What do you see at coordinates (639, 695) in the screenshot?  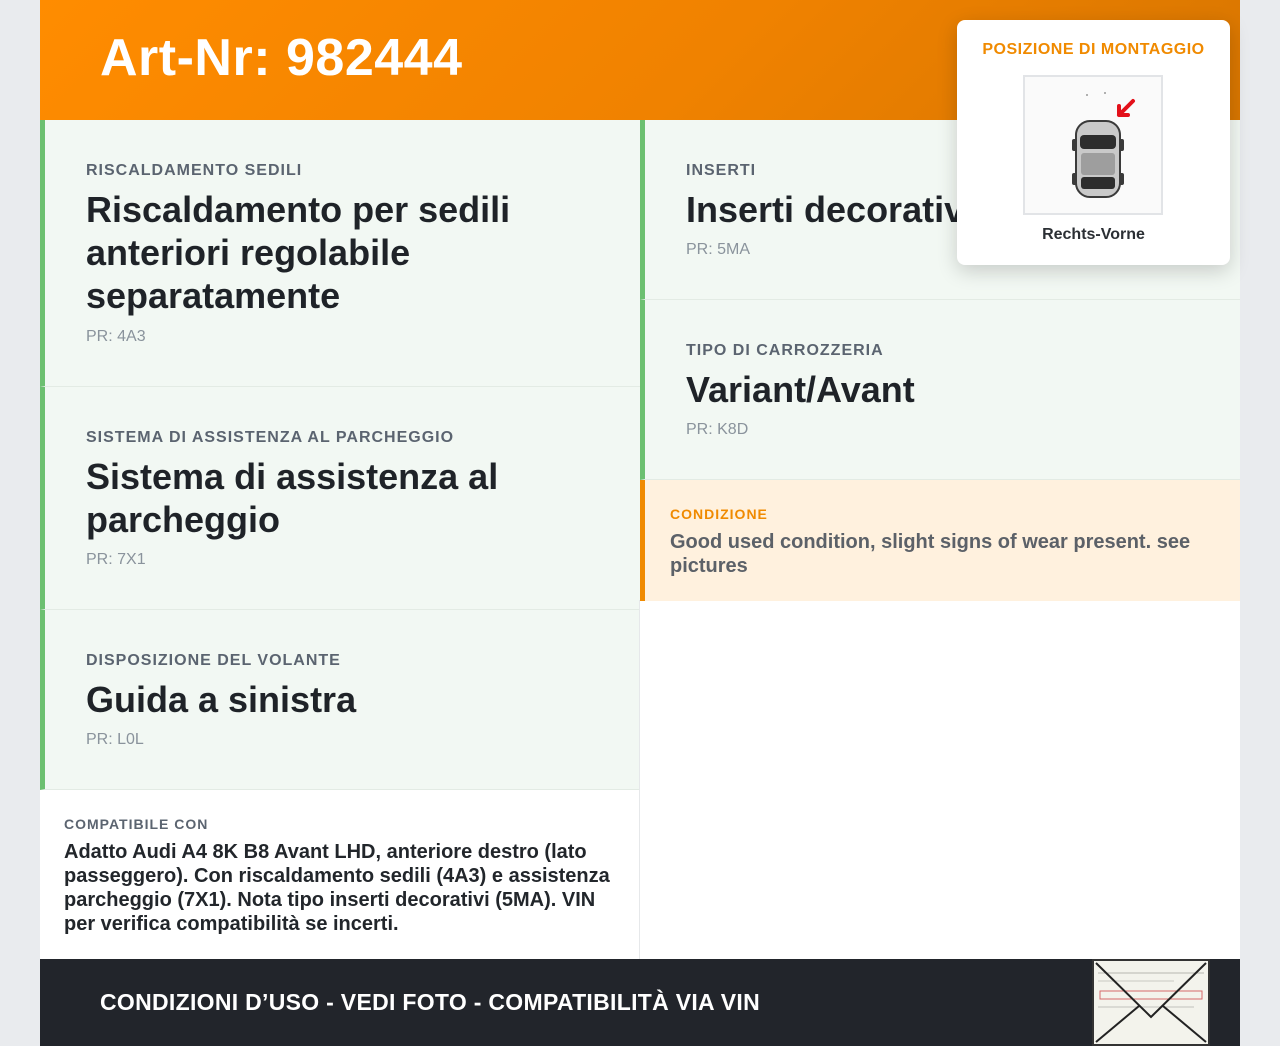 I see `column-divider` at bounding box center [639, 695].